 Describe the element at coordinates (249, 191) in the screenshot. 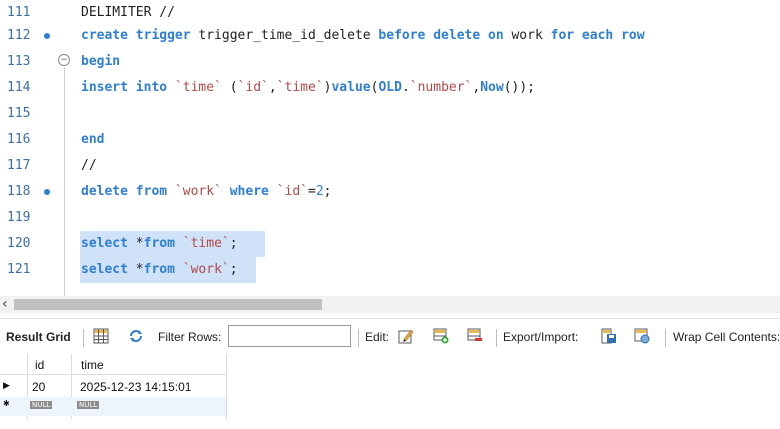

I see `code-token: where` at that location.